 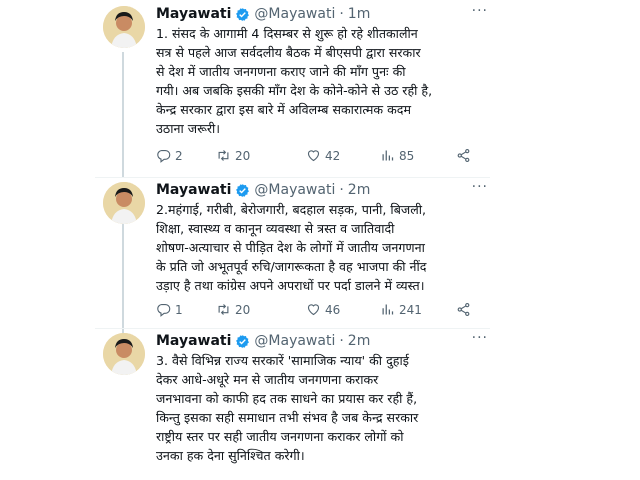 I want to click on tweet-actions: 2 20 42 85, so click(x=321, y=157).